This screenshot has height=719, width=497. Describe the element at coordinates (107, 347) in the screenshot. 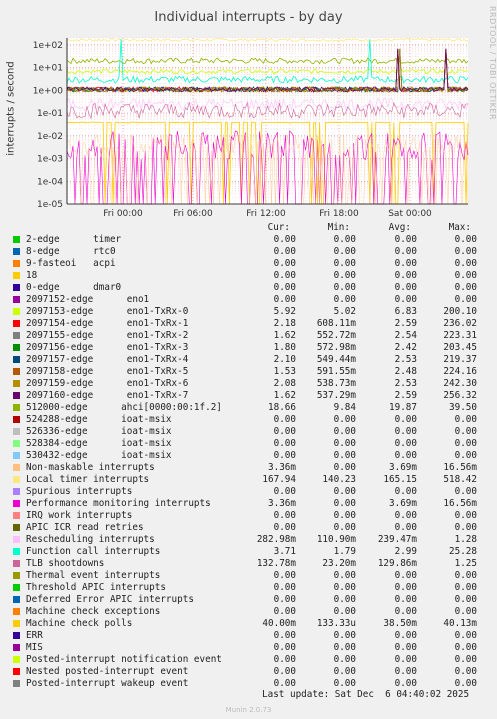

I see `legend-series-name: 2097156-edge eno1-TxRx-3` at that location.